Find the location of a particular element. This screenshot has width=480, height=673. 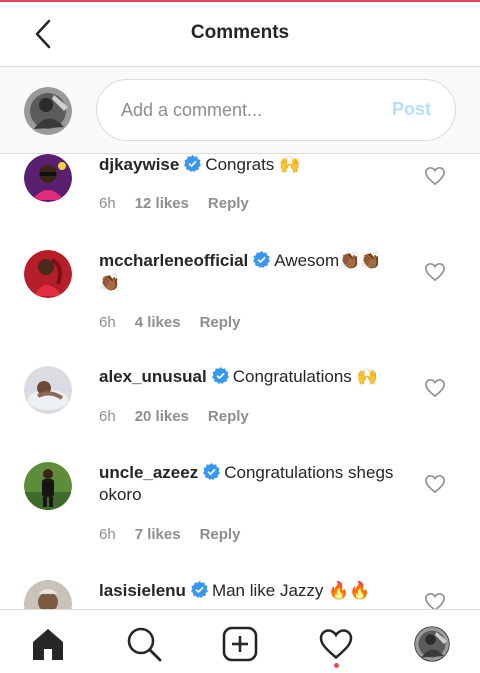

comment-input-box: Post is located at coordinates (276, 110).